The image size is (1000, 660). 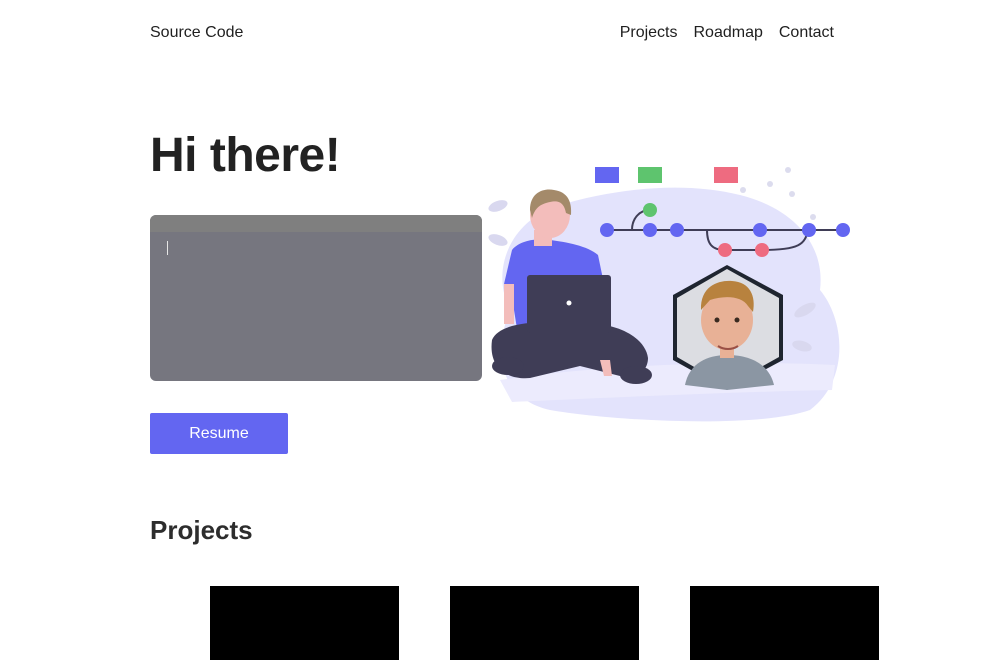 I want to click on main-nav: Projects Roadmap Contact, so click(x=727, y=33).